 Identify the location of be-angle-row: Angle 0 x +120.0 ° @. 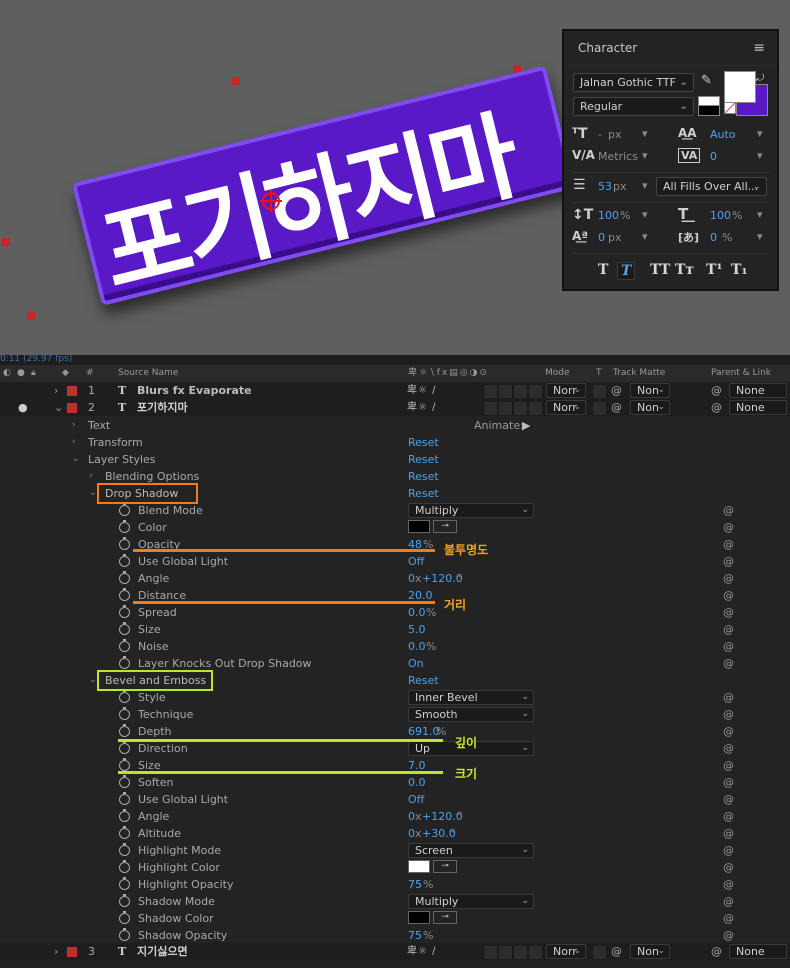
(395, 816).